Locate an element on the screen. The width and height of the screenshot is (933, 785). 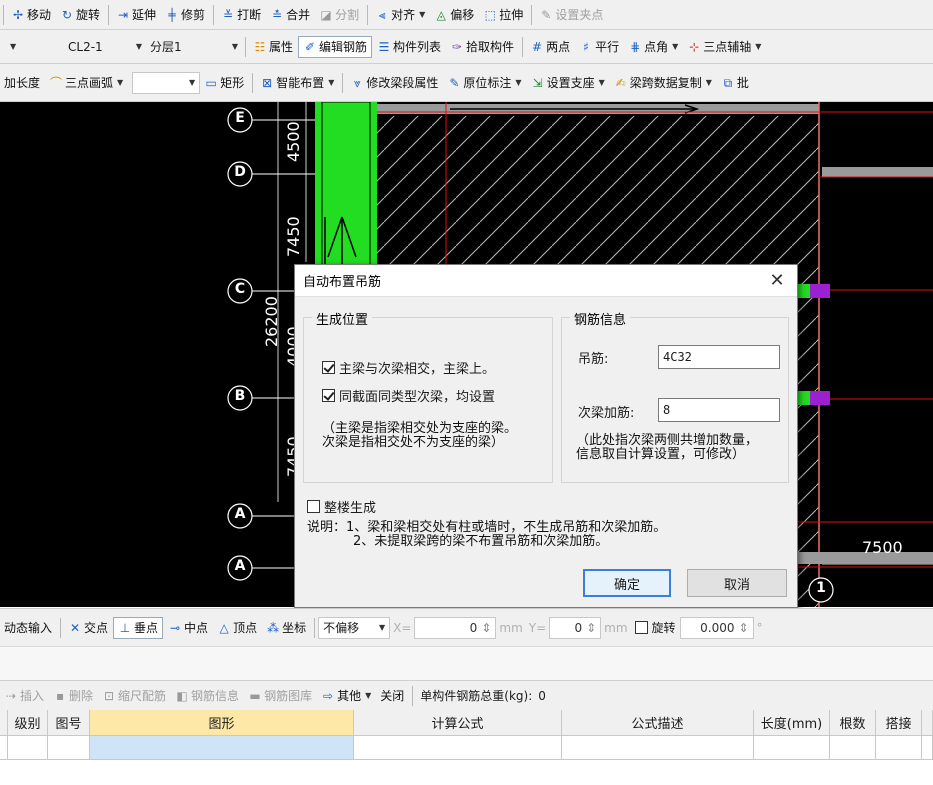
dialog-titlebar: 自动布置吊筋 ✕ is located at coordinates (546, 281).